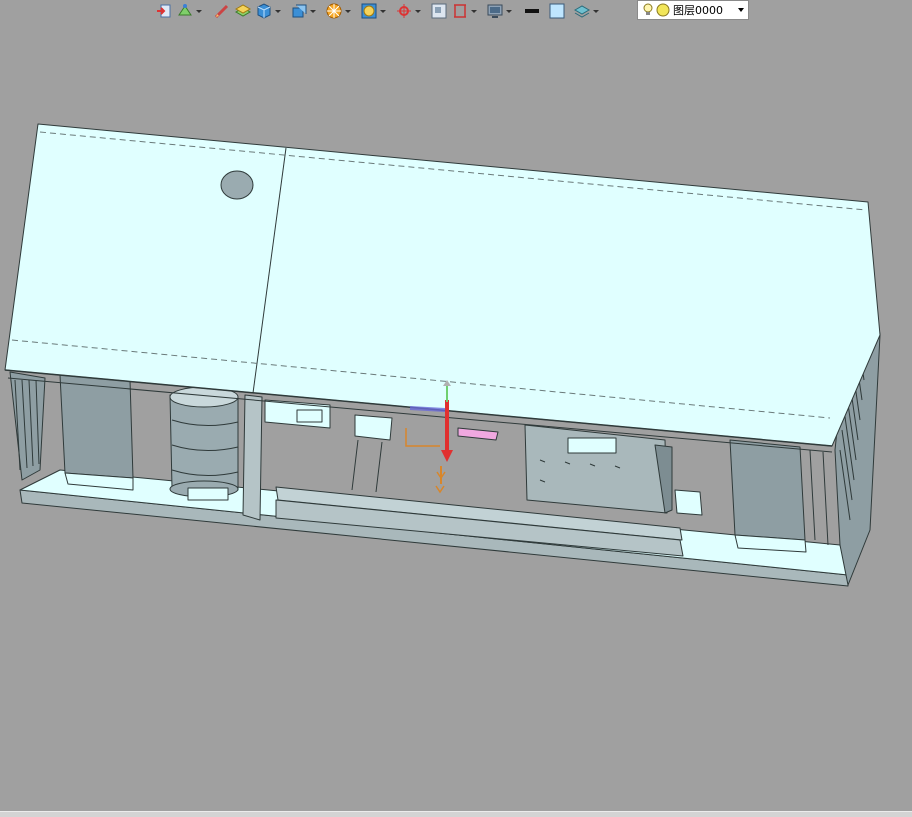  I want to click on point-constraint-icon, so click(408, 11).